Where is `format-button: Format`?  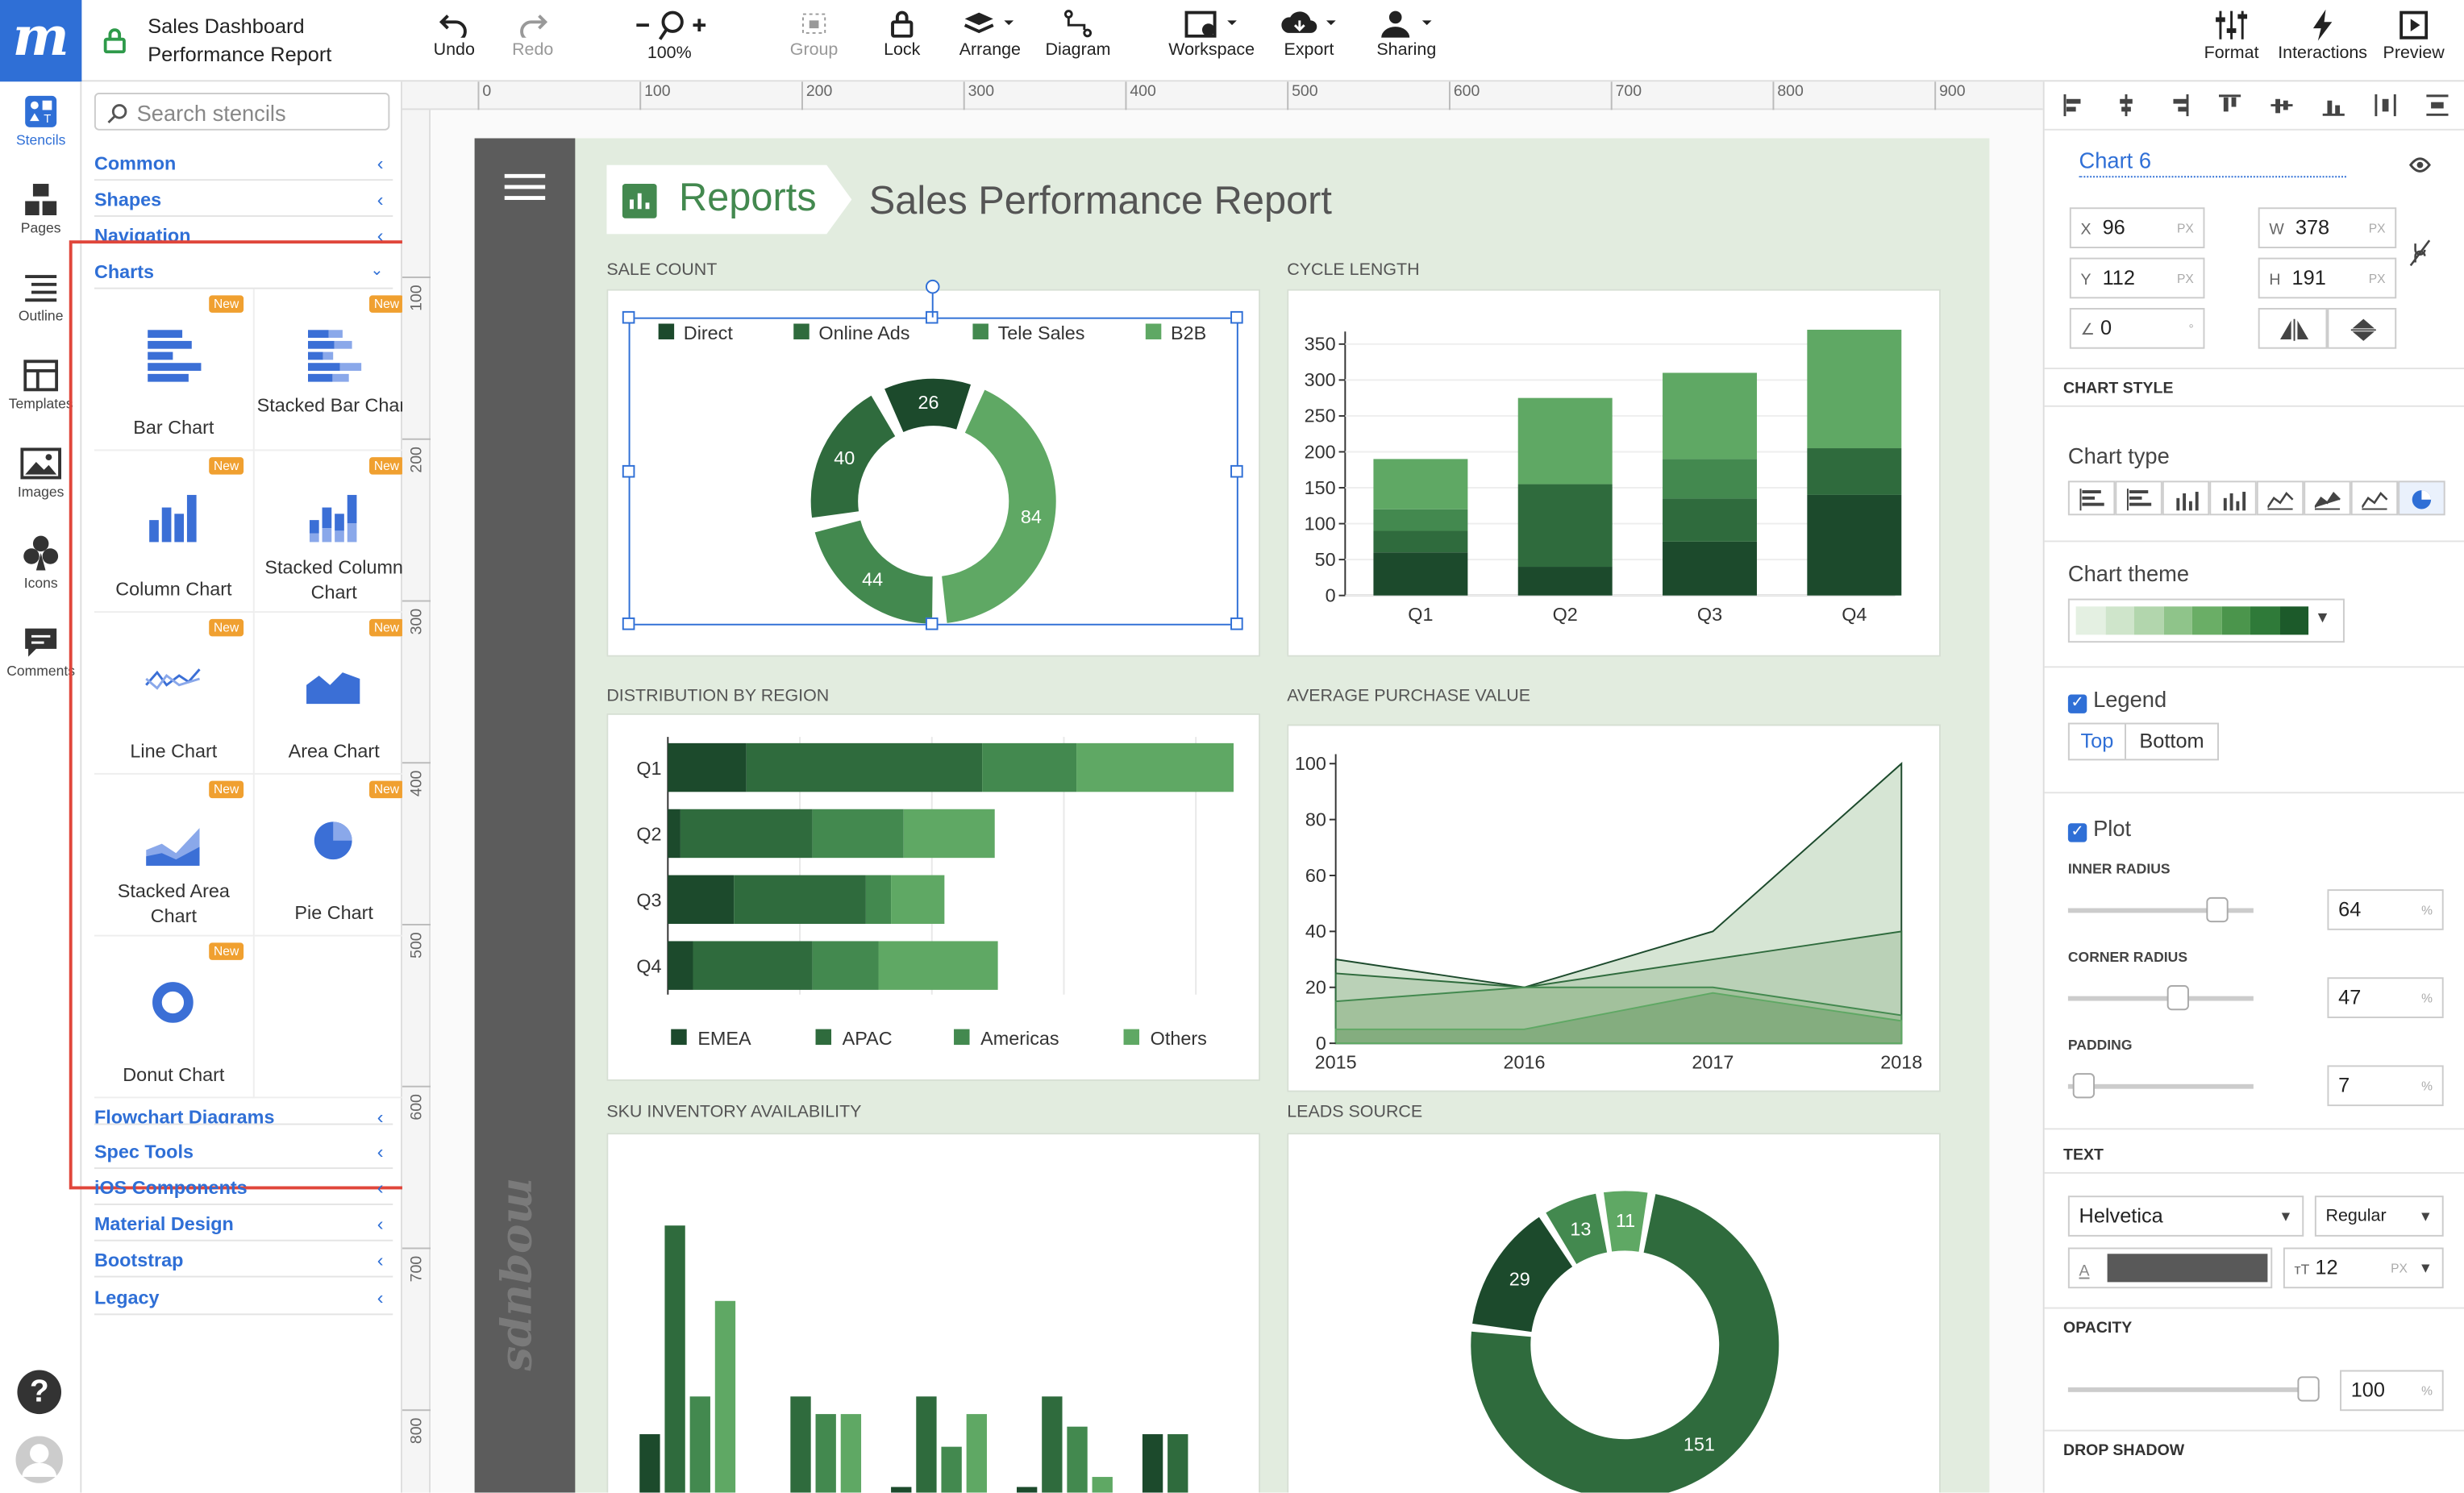
format-button: Format is located at coordinates (2231, 36).